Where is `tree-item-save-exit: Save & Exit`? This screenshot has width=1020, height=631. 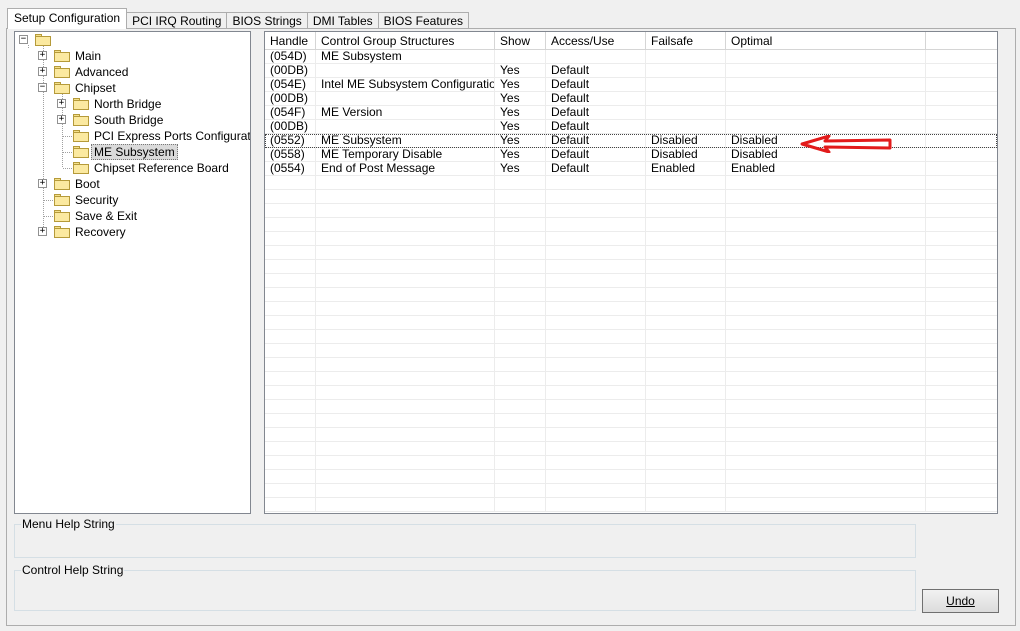 tree-item-save-exit: Save & Exit is located at coordinates (130, 216).